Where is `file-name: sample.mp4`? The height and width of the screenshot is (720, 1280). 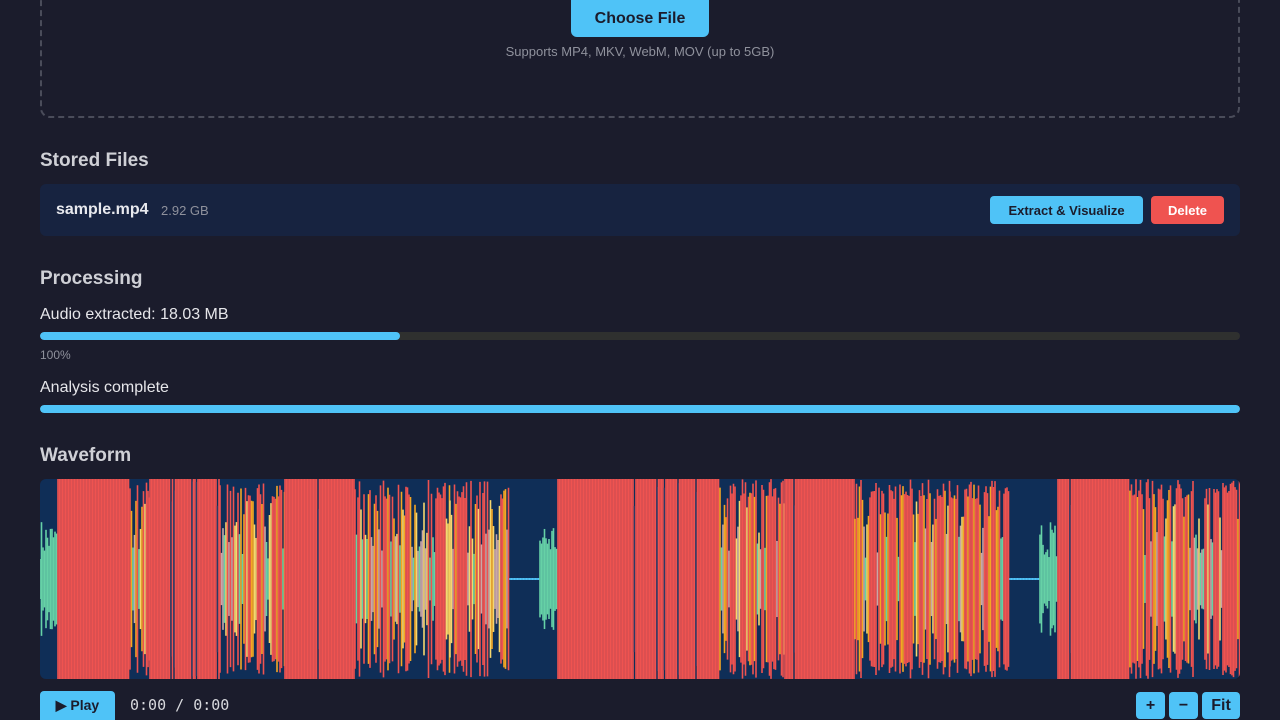 file-name: sample.mp4 is located at coordinates (102, 209).